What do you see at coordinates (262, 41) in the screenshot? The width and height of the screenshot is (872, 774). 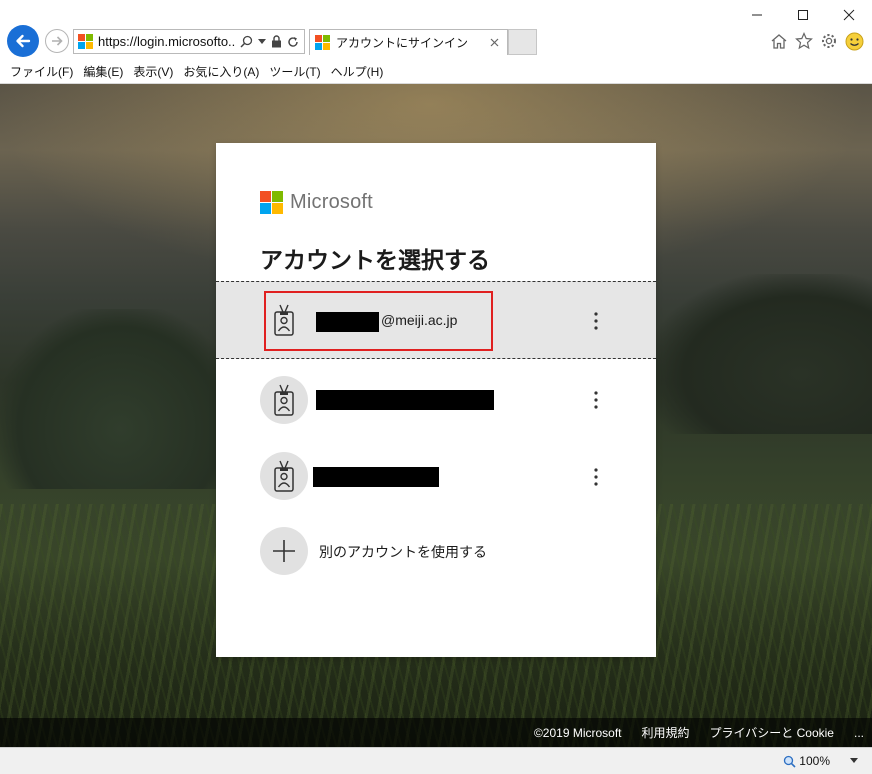 I see `dropdown-icon` at bounding box center [262, 41].